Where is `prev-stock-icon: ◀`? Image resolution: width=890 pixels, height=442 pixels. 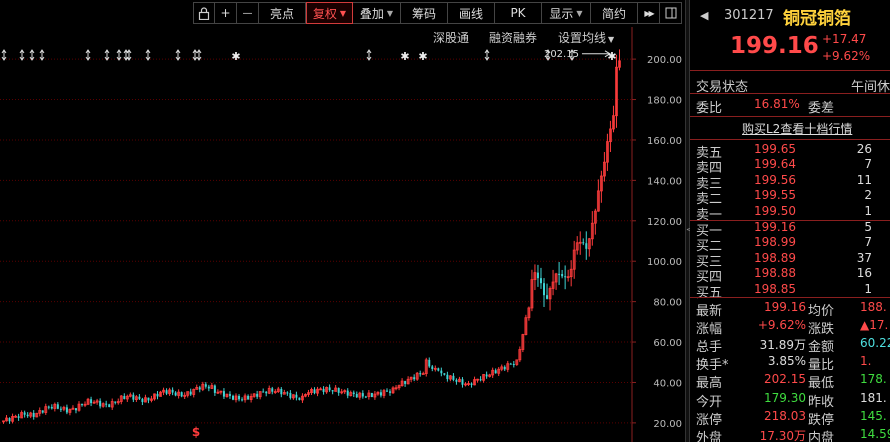
prev-stock-icon: ◀ is located at coordinates (704, 15).